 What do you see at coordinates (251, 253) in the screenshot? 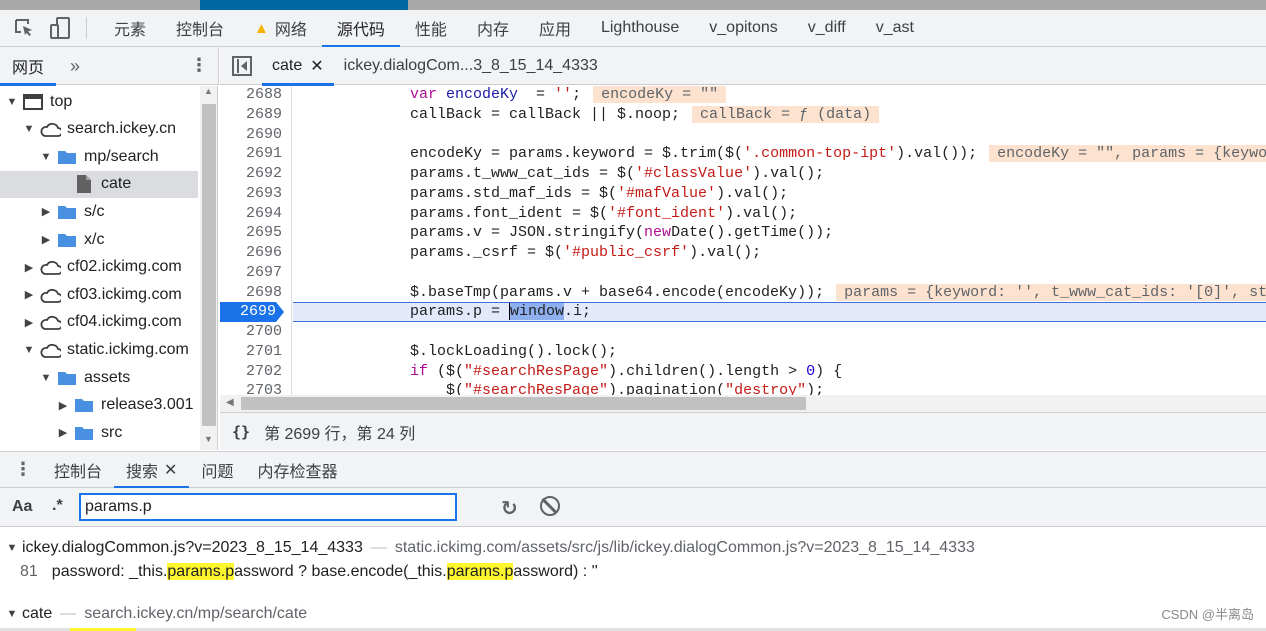
I see `line-number: 2696` at bounding box center [251, 253].